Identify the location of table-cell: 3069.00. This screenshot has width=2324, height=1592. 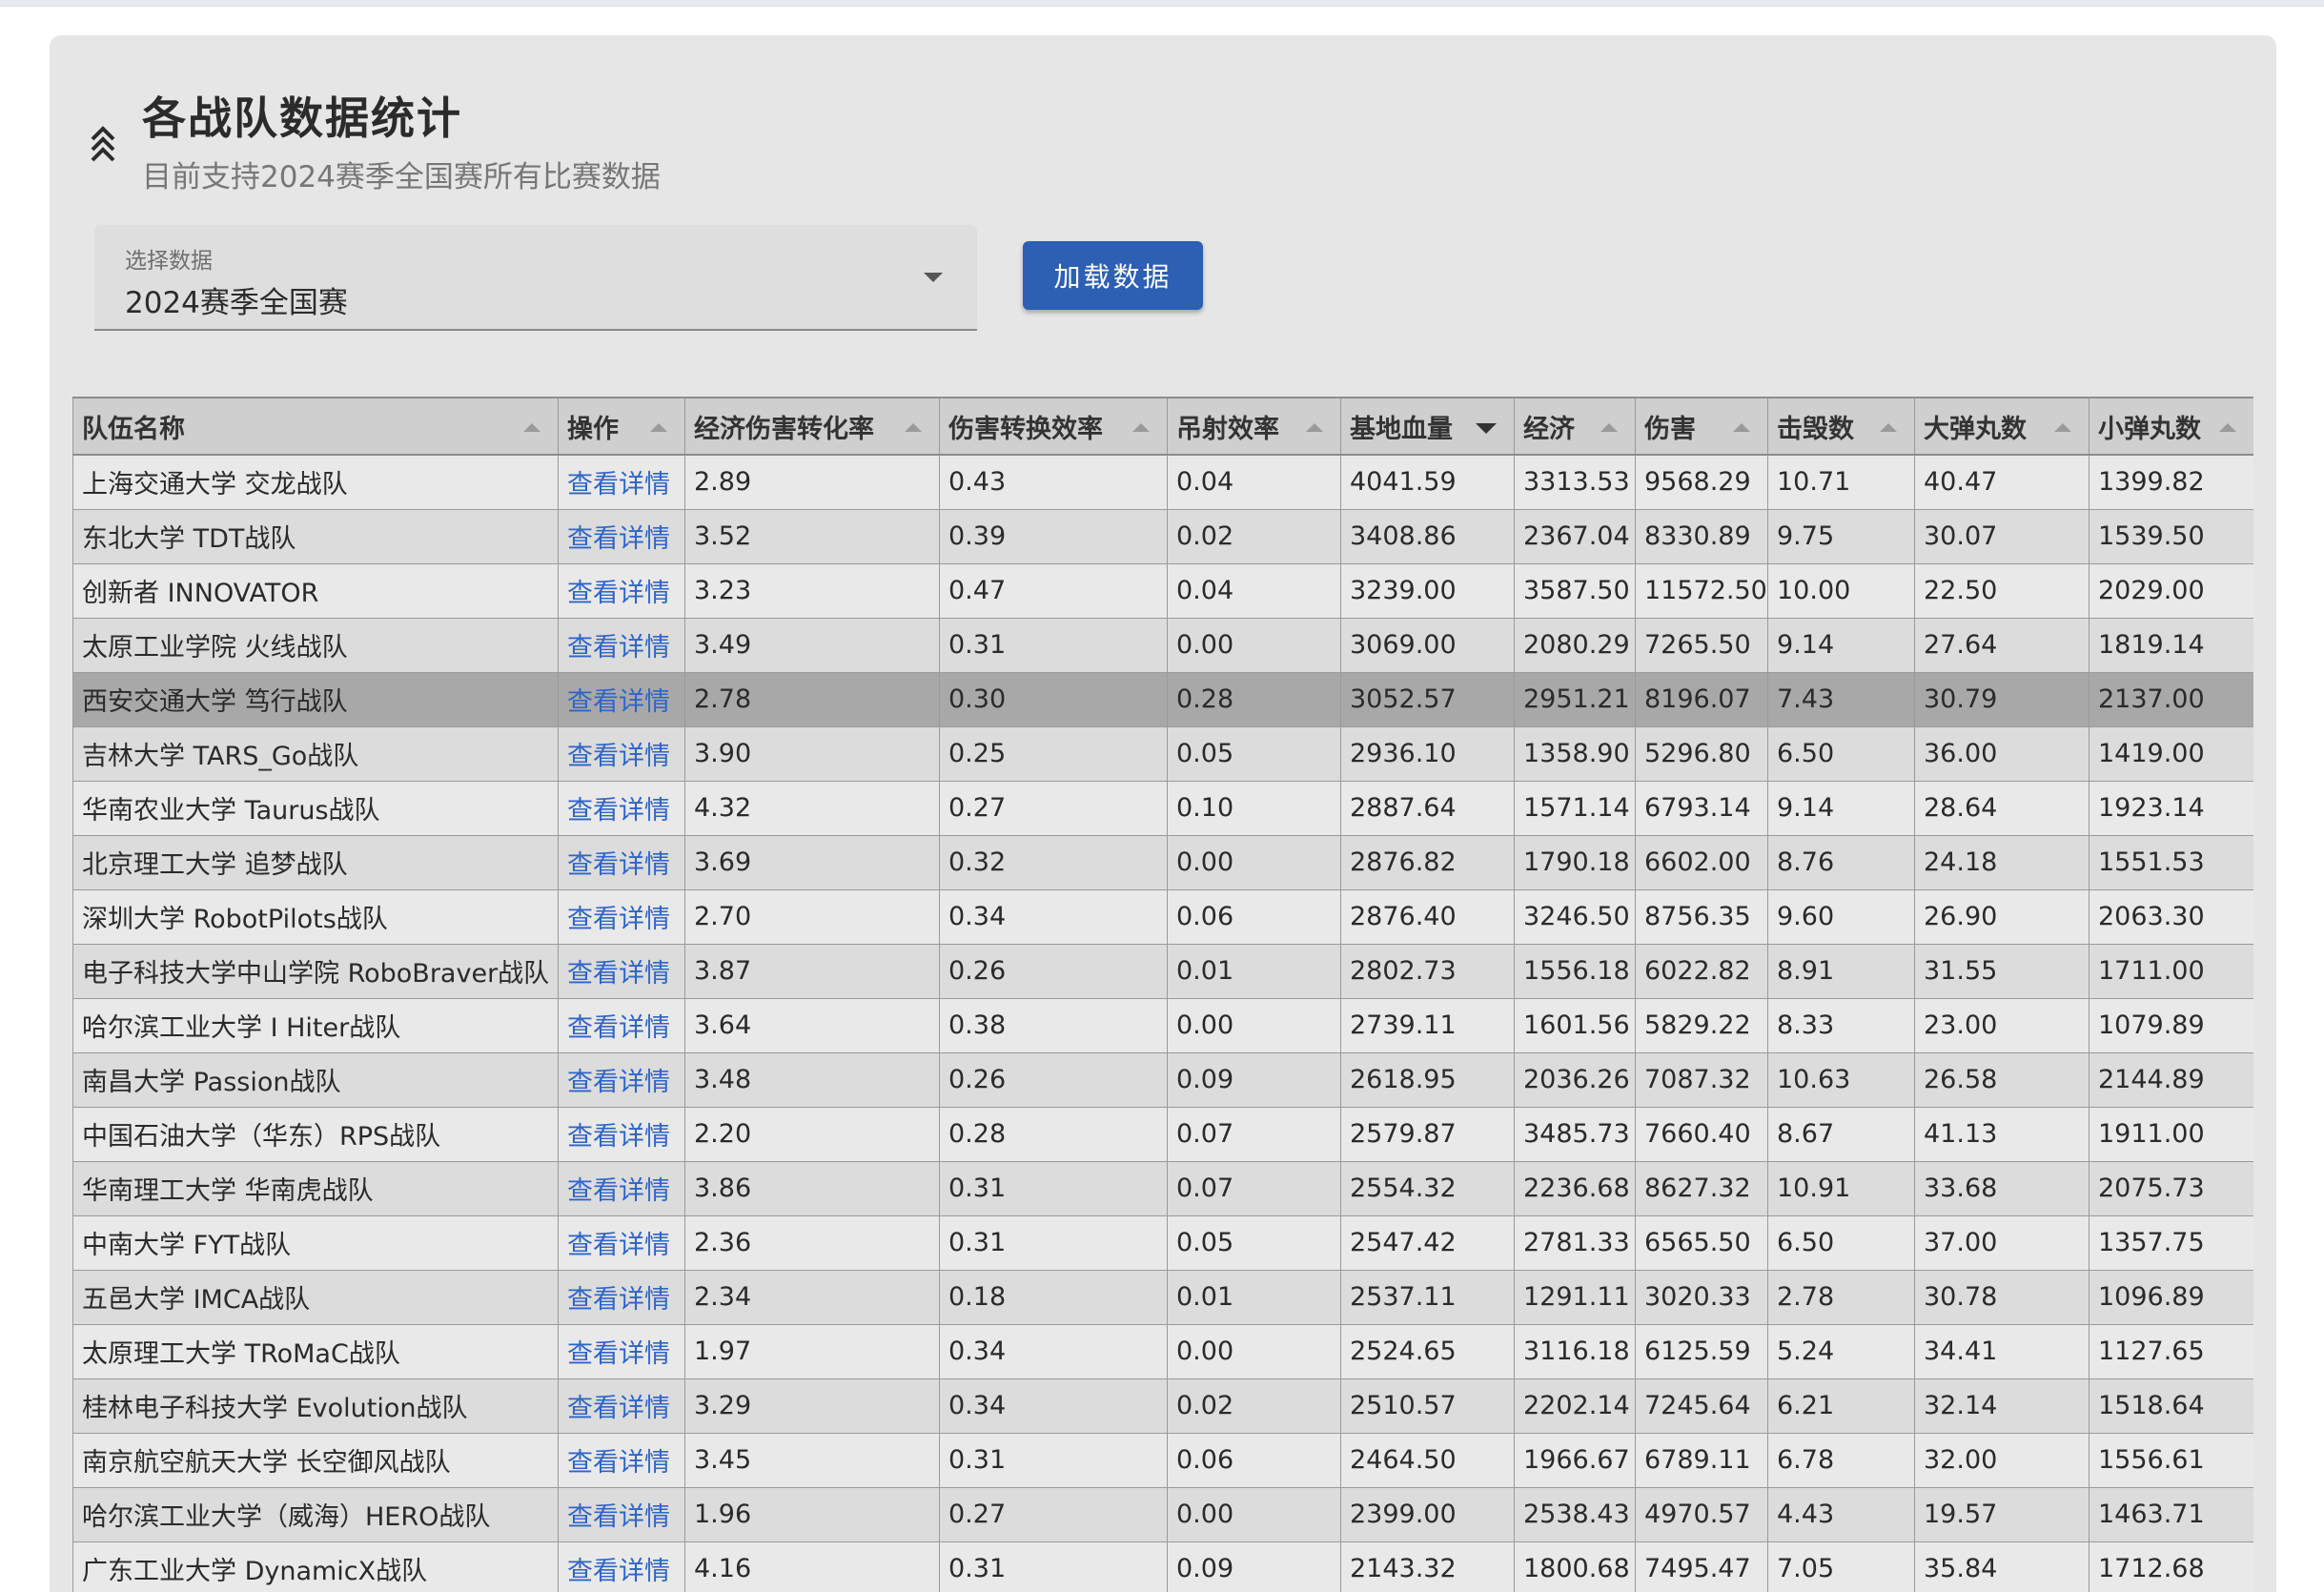
(1427, 645).